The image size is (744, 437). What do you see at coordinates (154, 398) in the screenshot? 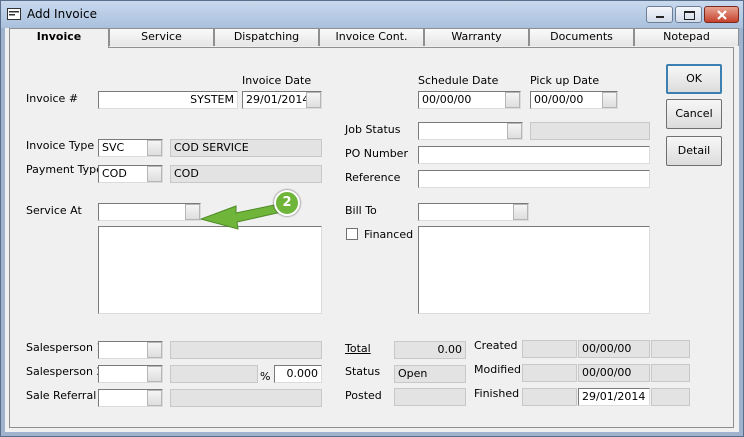
I see `sale-referral-dropdown-button` at bounding box center [154, 398].